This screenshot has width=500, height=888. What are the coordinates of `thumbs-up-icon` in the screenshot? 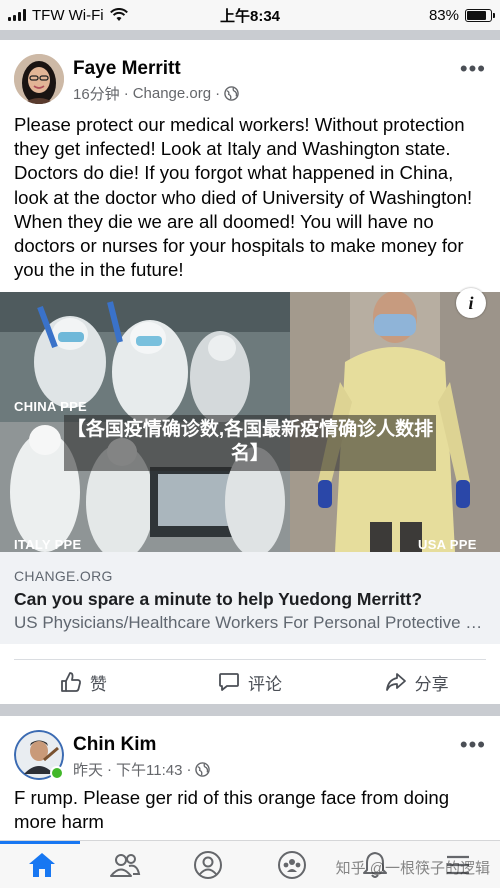 It's located at (70, 682).